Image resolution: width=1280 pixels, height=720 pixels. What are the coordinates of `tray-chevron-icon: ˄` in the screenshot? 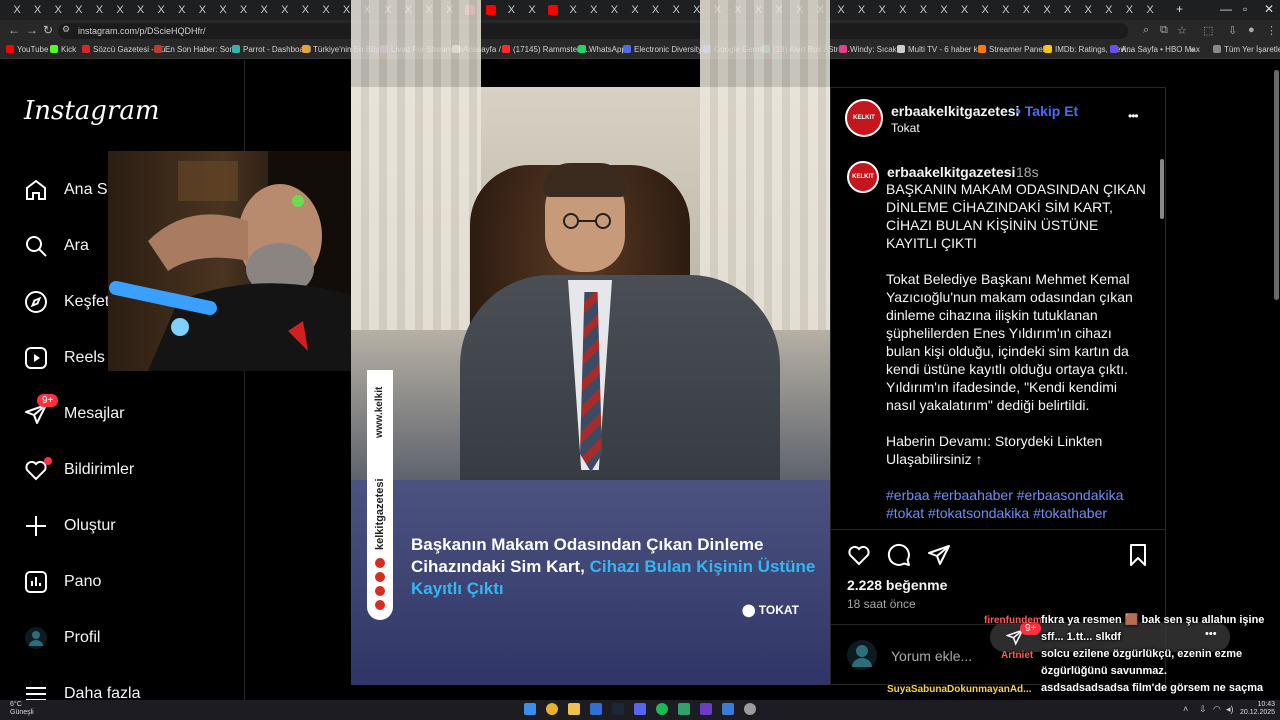 It's located at (1185, 709).